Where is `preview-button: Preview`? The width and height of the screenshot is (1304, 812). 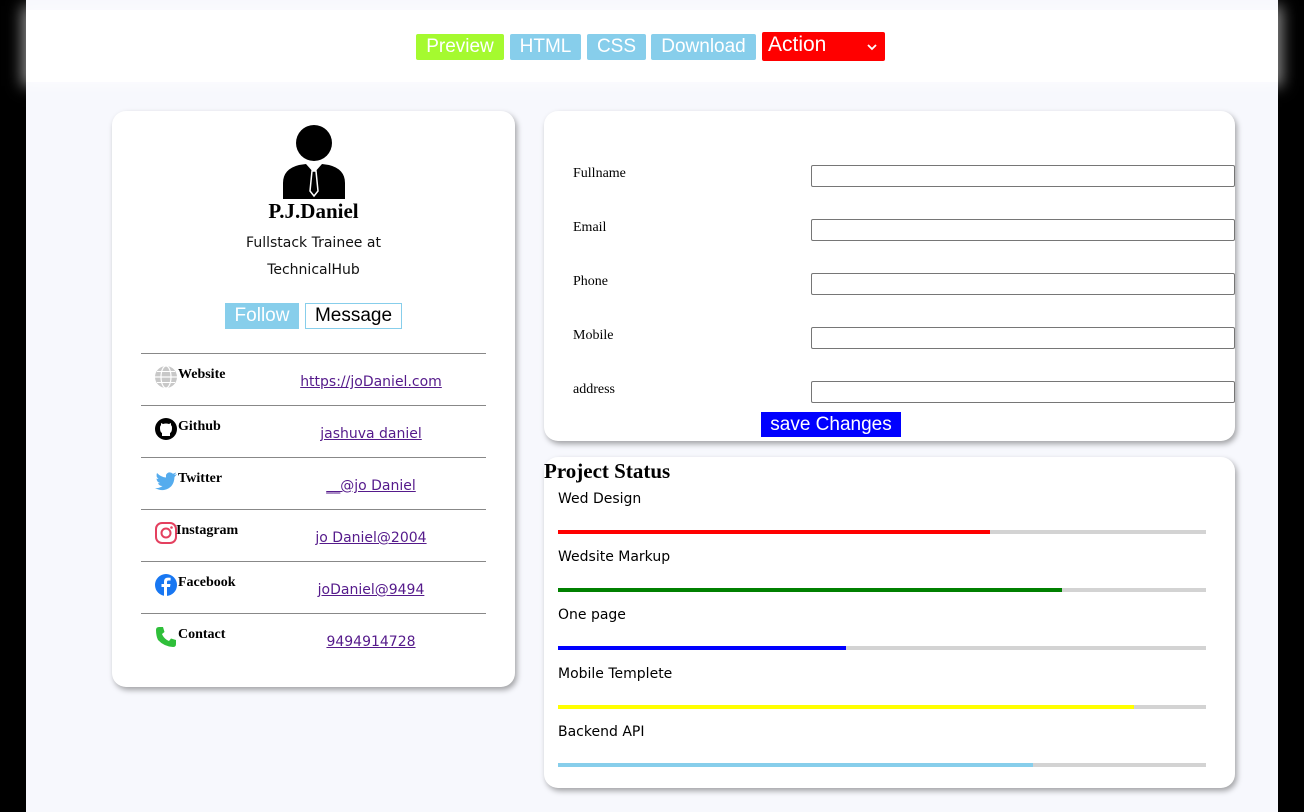 preview-button: Preview is located at coordinates (460, 47).